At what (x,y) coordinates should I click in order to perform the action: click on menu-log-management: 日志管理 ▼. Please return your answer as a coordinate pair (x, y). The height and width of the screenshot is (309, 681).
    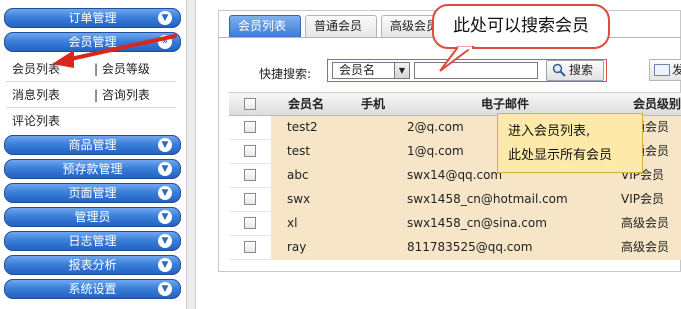
    Looking at the image, I should click on (92, 241).